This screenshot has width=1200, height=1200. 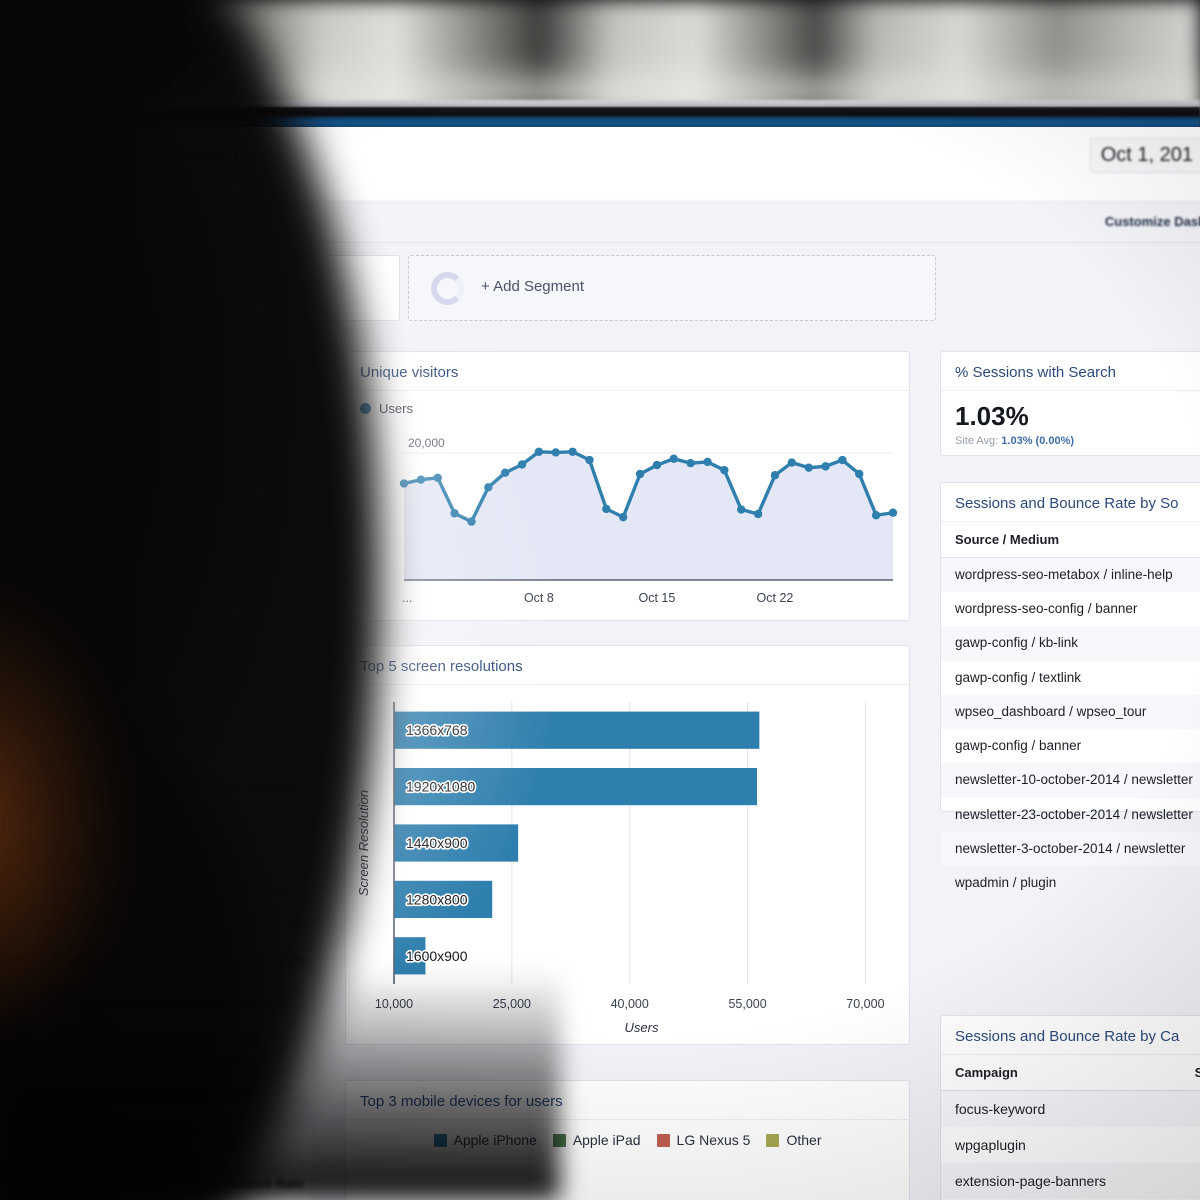 I want to click on list-item: wordpress-seo-config / banner, so click(x=1070, y=609).